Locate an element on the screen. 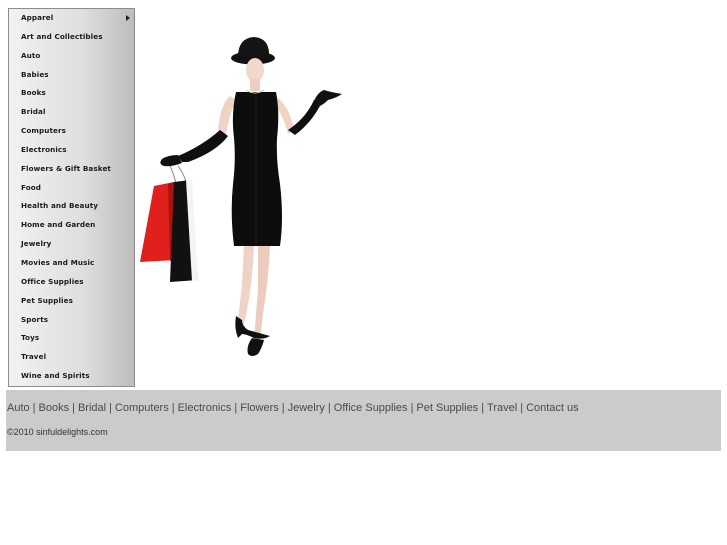 The width and height of the screenshot is (727, 545). left-shoe is located at coordinates (252, 327).